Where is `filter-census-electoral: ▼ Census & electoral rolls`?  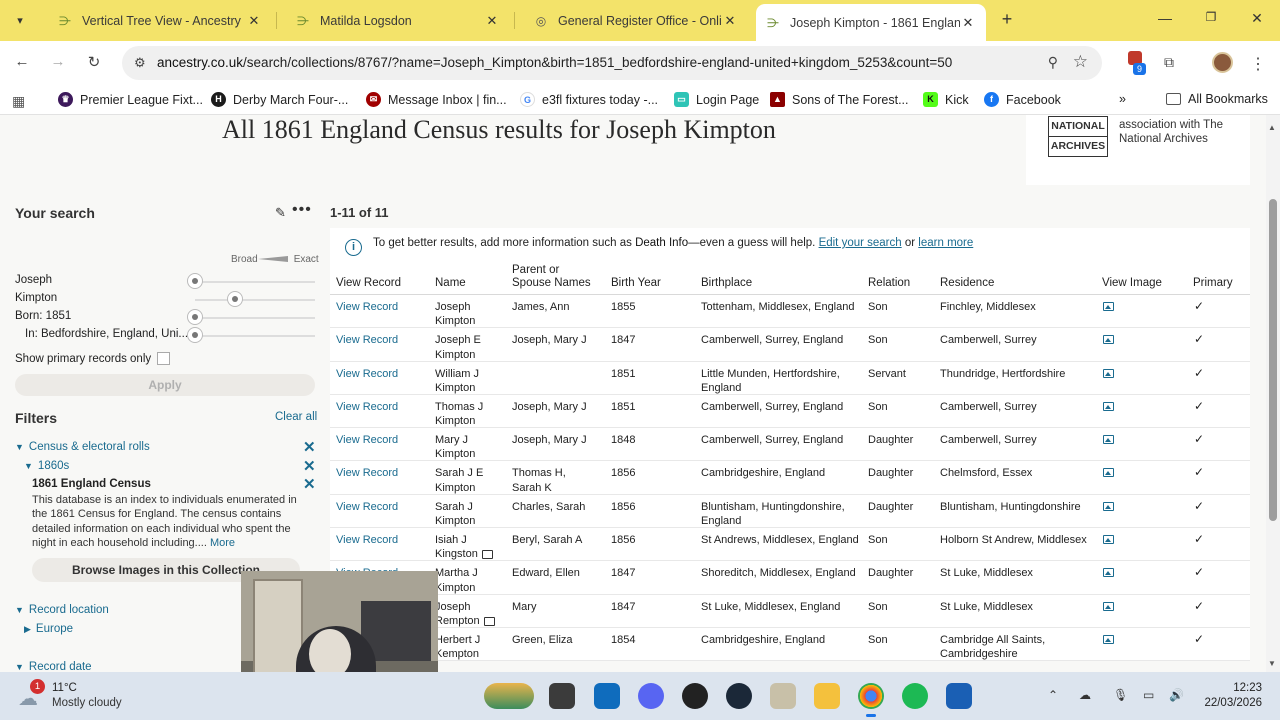 filter-census-electoral: ▼ Census & electoral rolls is located at coordinates (82, 447).